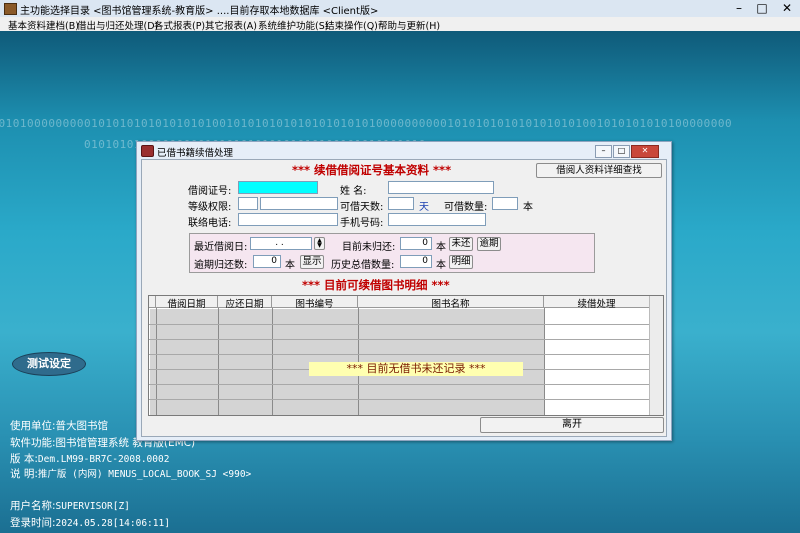  What do you see at coordinates (437, 219) in the screenshot?
I see `mobile-field` at bounding box center [437, 219].